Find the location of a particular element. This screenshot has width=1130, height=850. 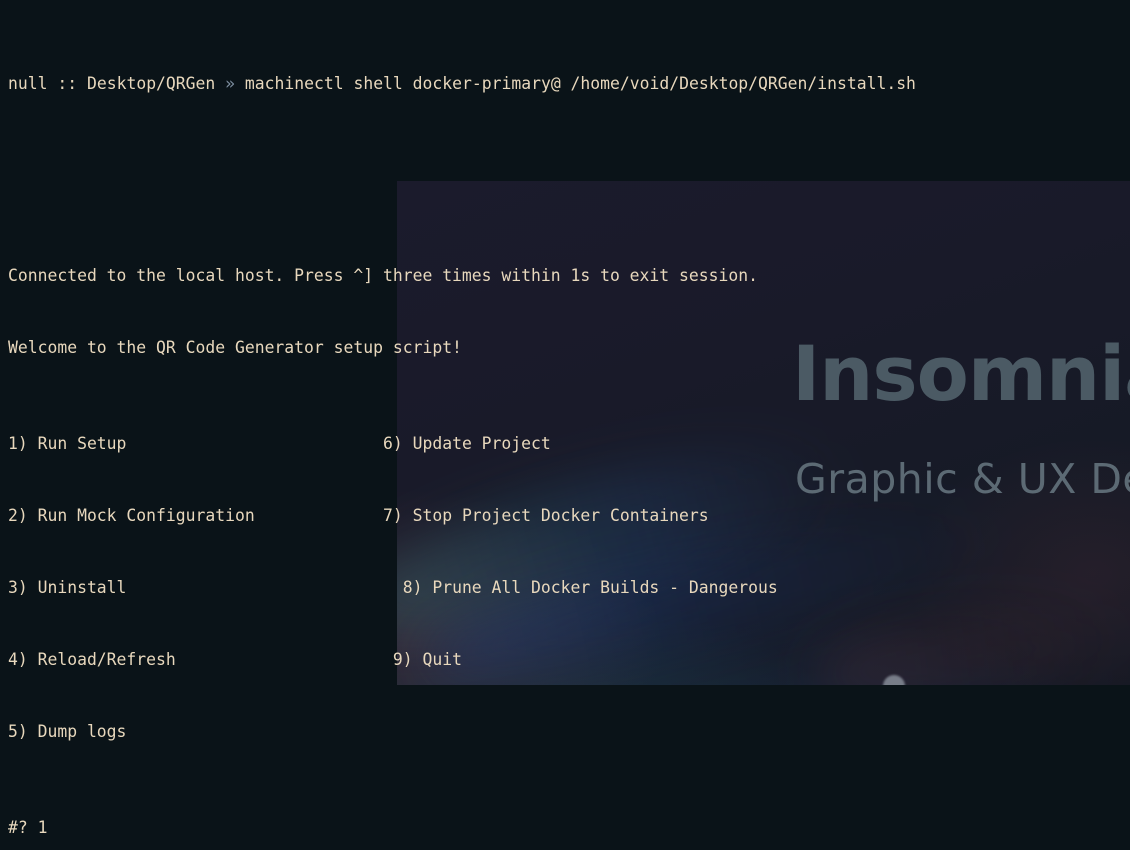

menu-item-8: 8) Prune All Docker Builds - Dangerous is located at coordinates (590, 587).